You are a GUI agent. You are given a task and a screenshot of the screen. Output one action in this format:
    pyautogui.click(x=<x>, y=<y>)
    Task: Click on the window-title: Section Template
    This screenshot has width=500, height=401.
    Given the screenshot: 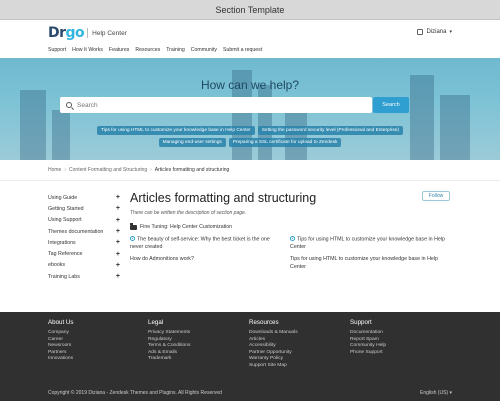 What is the action you would take?
    pyautogui.click(x=250, y=10)
    